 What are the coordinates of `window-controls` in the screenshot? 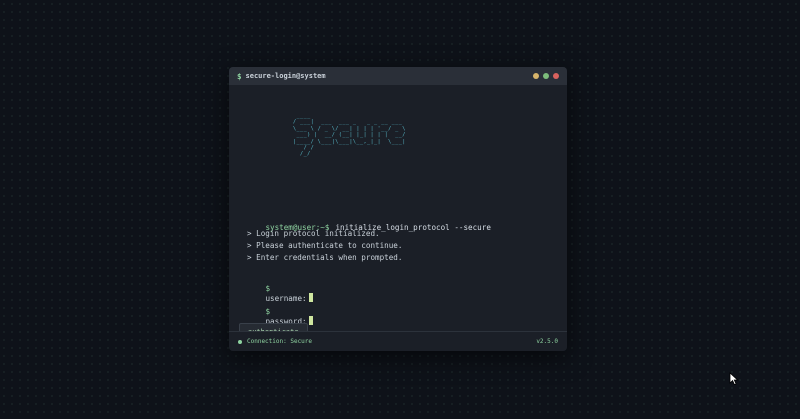 It's located at (546, 76).